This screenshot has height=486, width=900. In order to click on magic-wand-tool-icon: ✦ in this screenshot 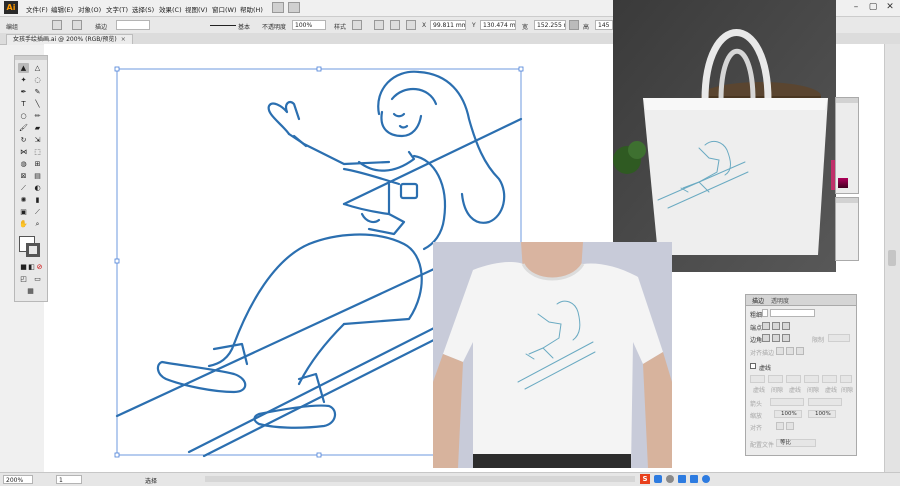, I will do `click(23, 80)`.